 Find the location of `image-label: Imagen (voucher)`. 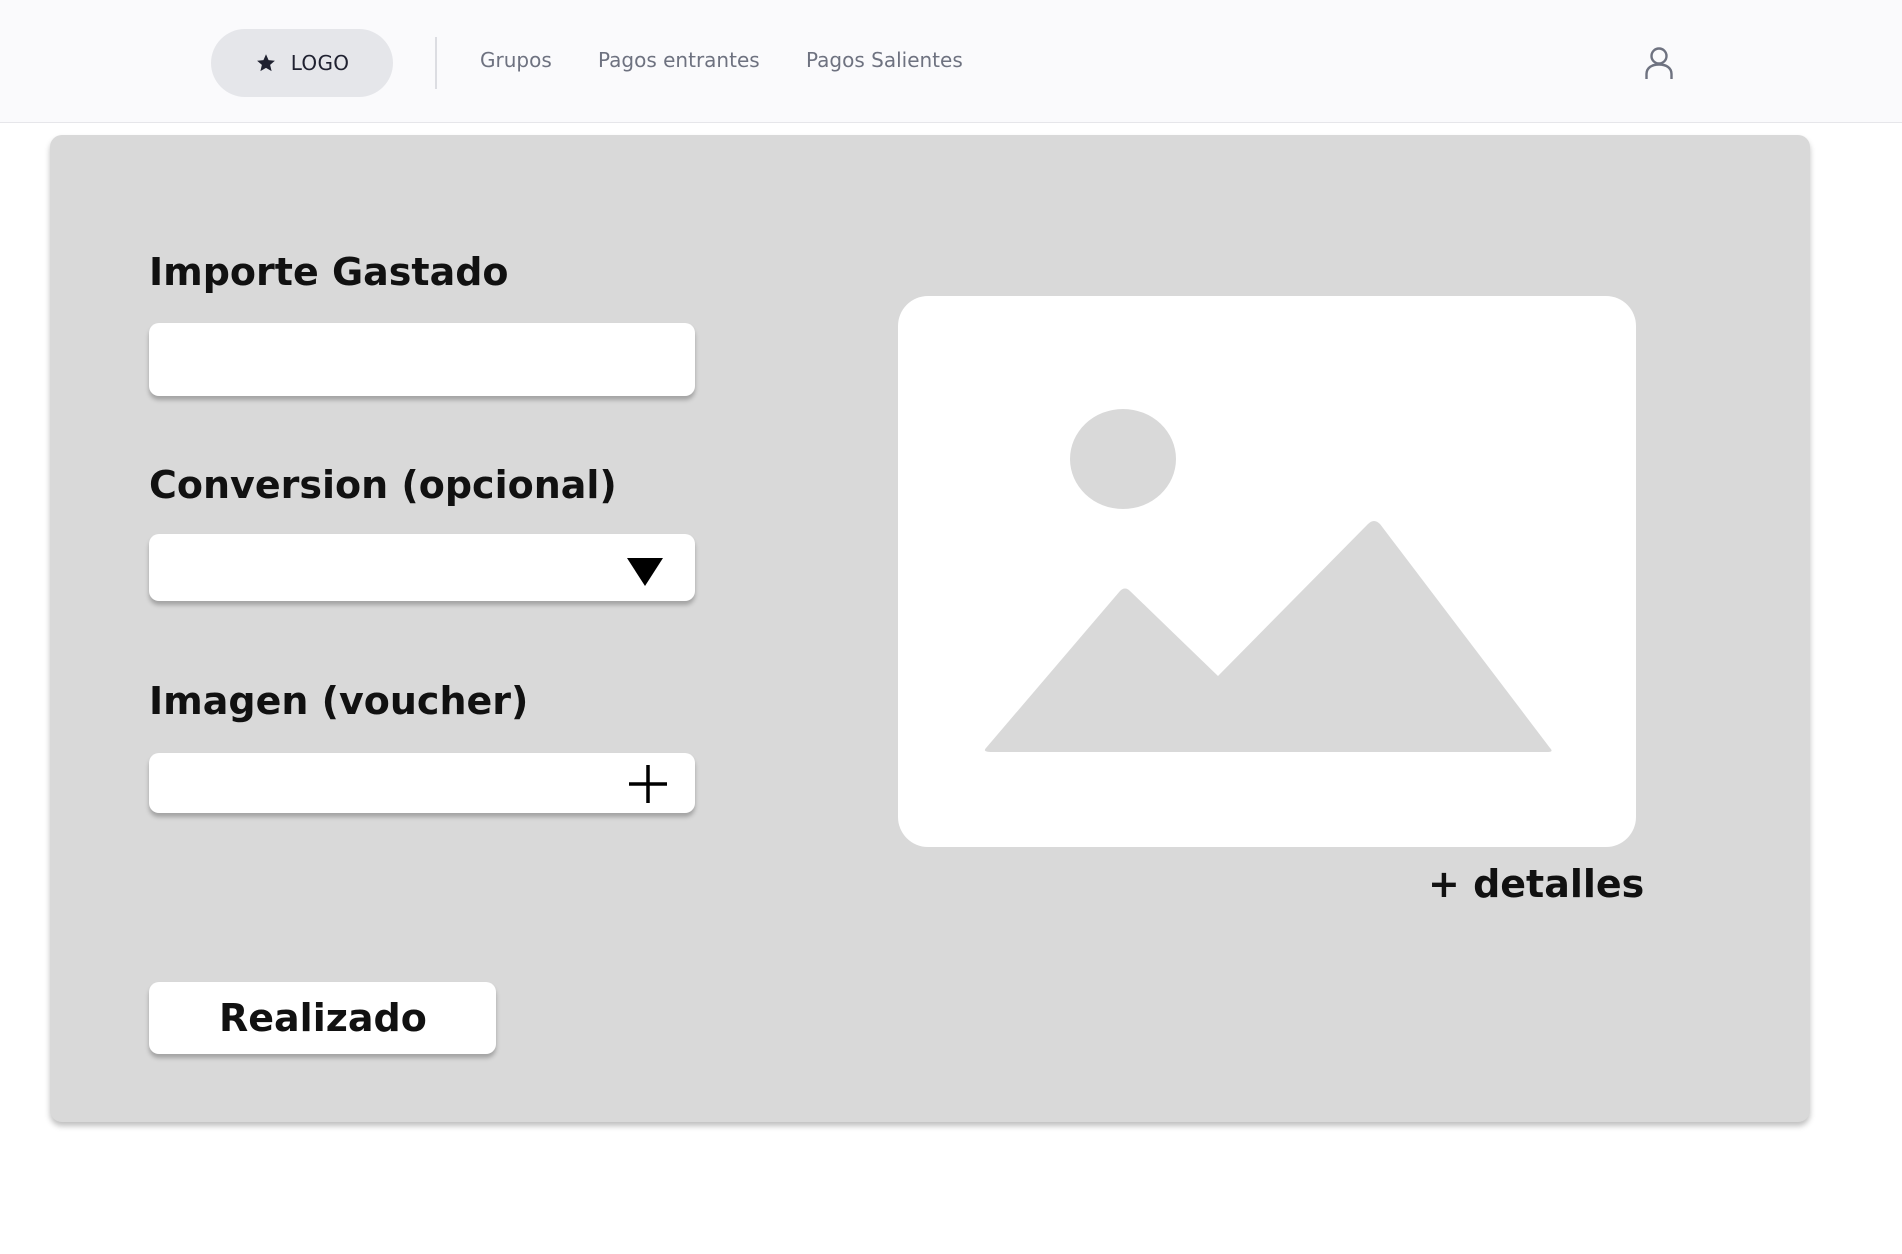

image-label: Imagen (voucher) is located at coordinates (339, 701).